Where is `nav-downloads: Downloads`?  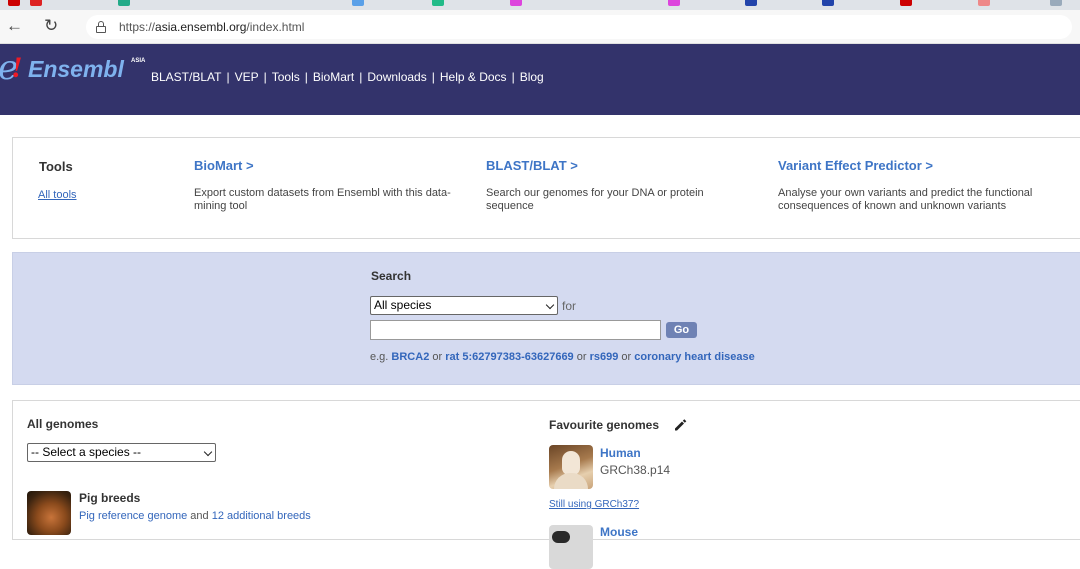
nav-downloads: Downloads is located at coordinates (396, 77).